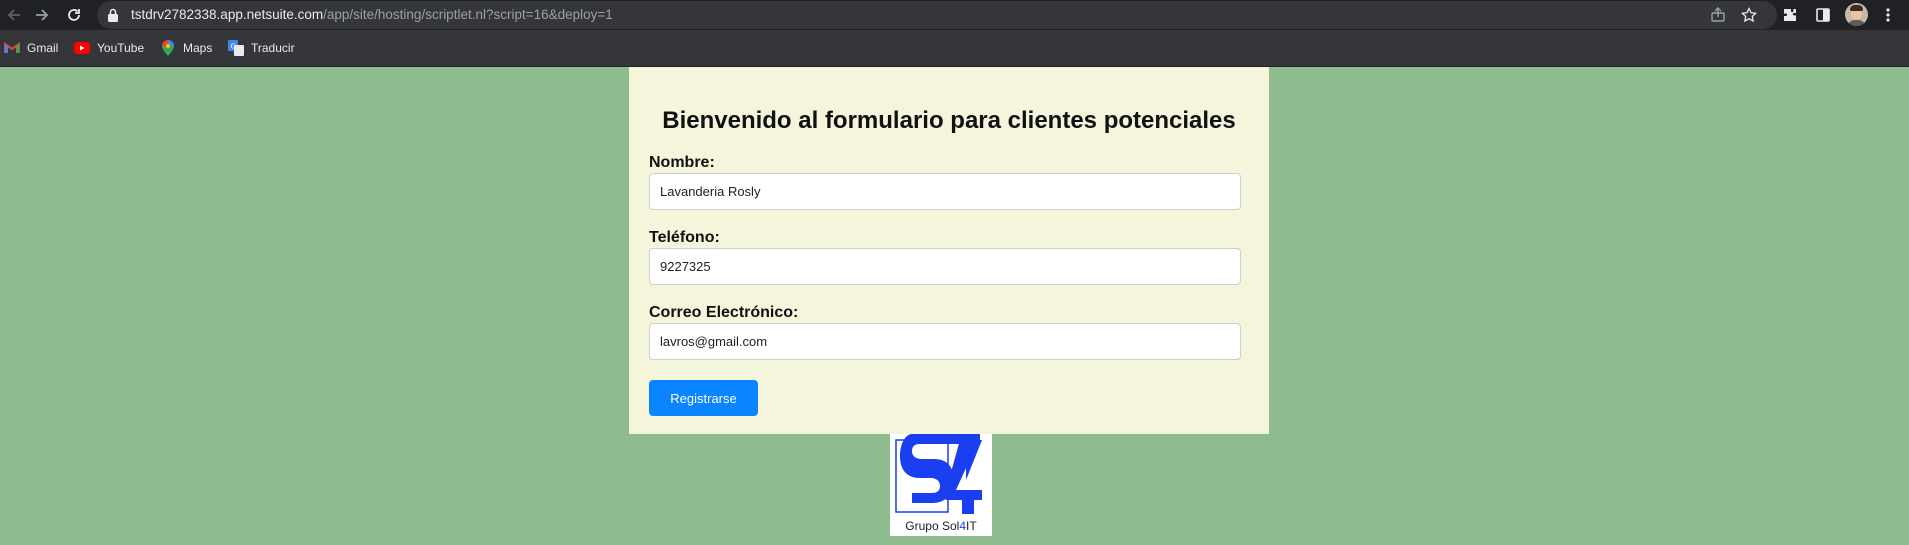 This screenshot has width=1909, height=545. Describe the element at coordinates (121, 48) in the screenshot. I see `bookmark-label: YouTube` at that location.